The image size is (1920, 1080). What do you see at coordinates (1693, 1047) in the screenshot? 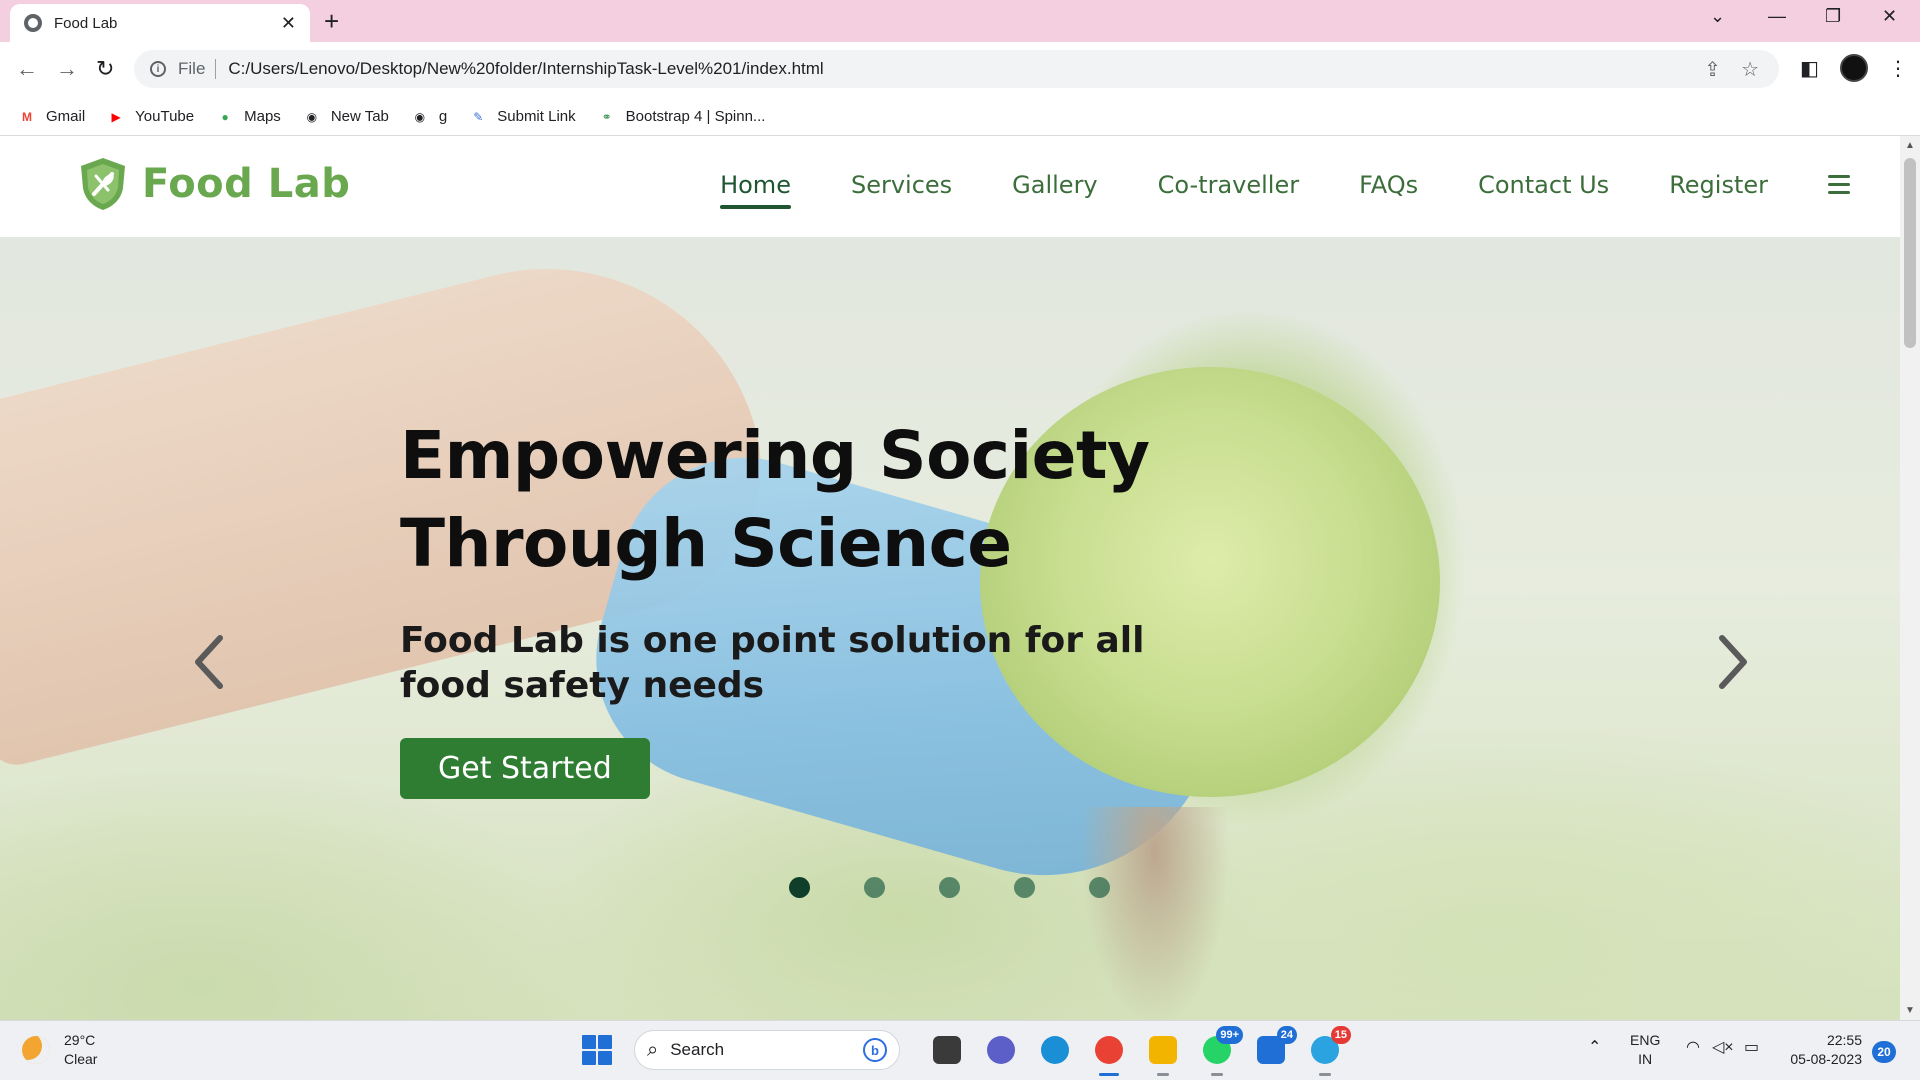
I see `wifi-icon: ◠` at bounding box center [1693, 1047].